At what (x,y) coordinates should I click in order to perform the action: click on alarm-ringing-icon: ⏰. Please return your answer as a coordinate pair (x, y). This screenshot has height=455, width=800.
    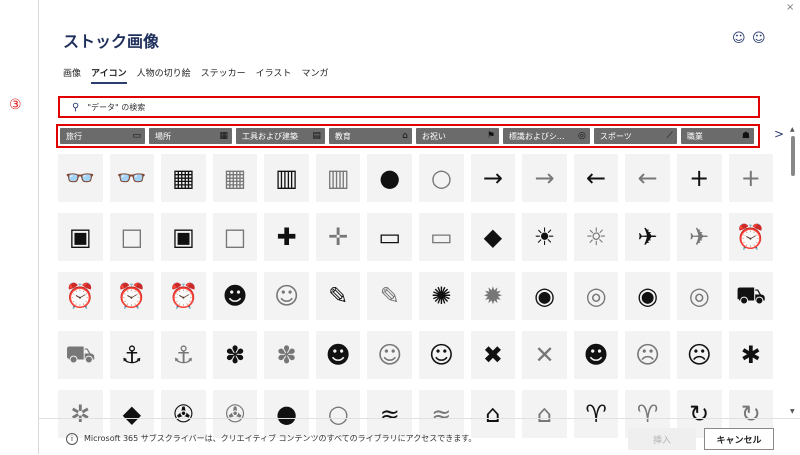
    Looking at the image, I should click on (132, 296).